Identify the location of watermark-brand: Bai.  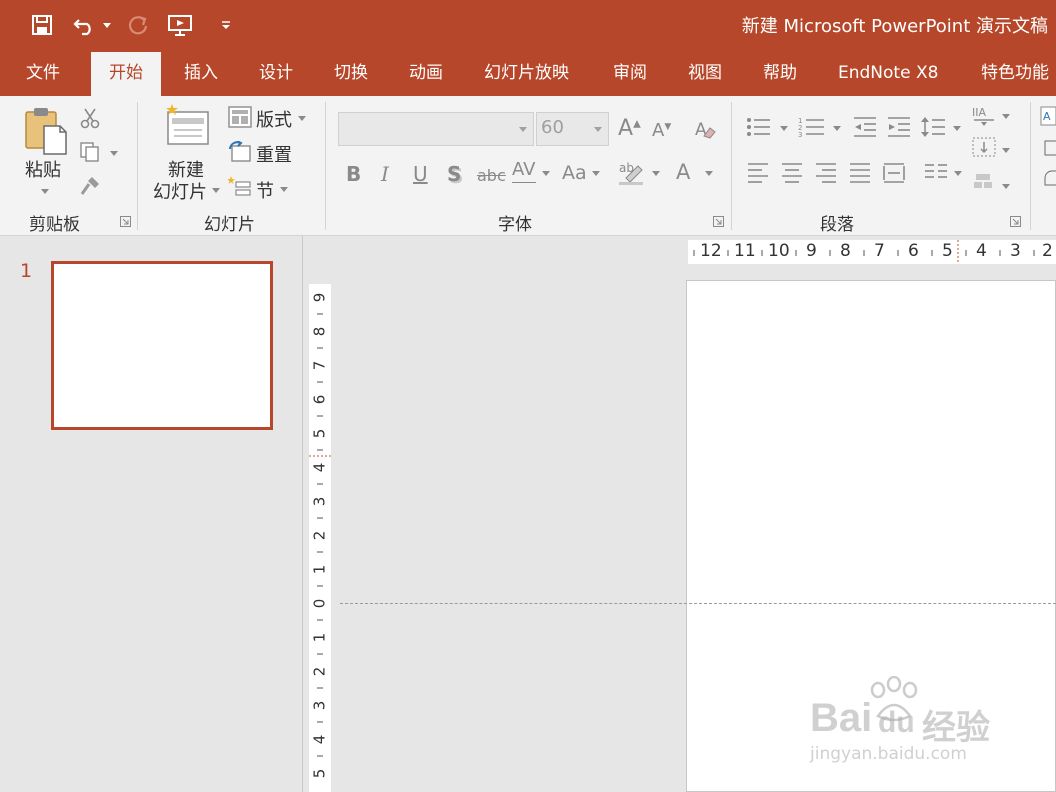
(841, 718).